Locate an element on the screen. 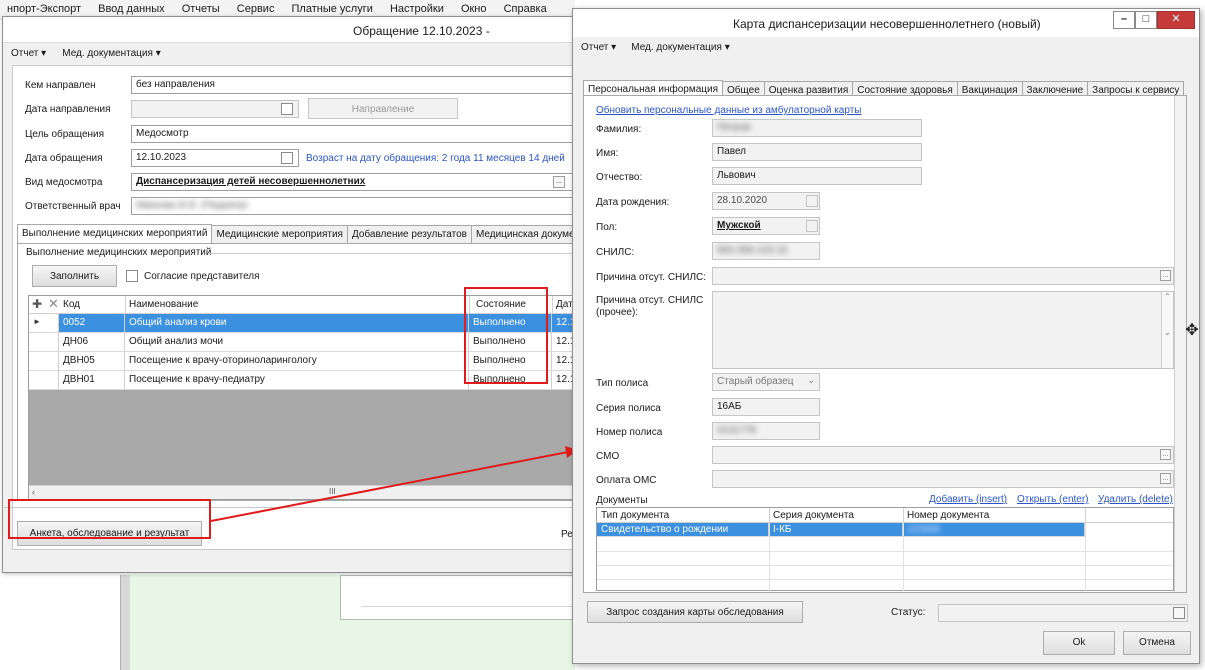  request-card-button: Запрос создания карты обследования is located at coordinates (695, 612).